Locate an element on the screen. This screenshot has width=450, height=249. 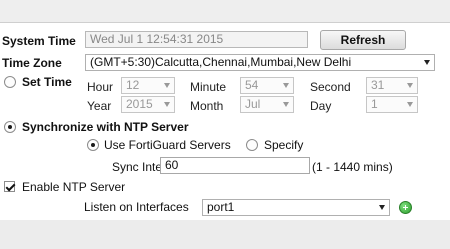
system-time-display: Wed Jul 1 12:54:31 2015 is located at coordinates (196, 39).